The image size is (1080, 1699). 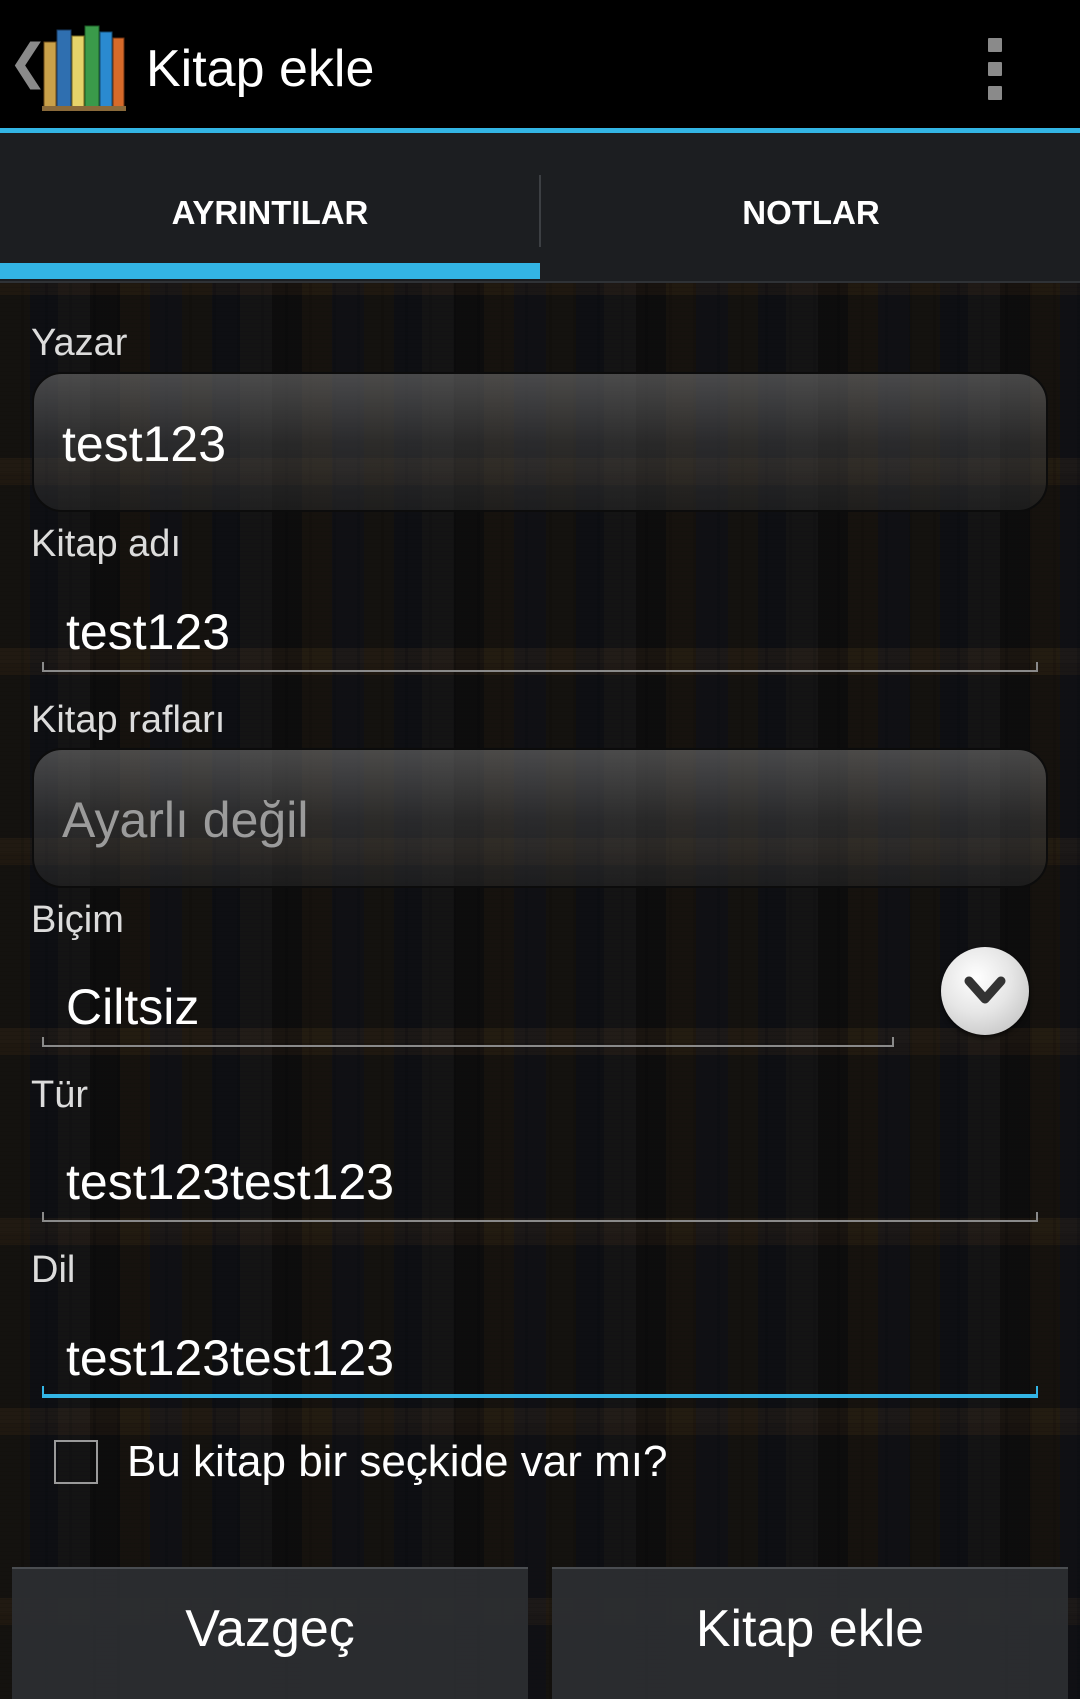 I want to click on genre-field: test123test123, so click(x=540, y=1182).